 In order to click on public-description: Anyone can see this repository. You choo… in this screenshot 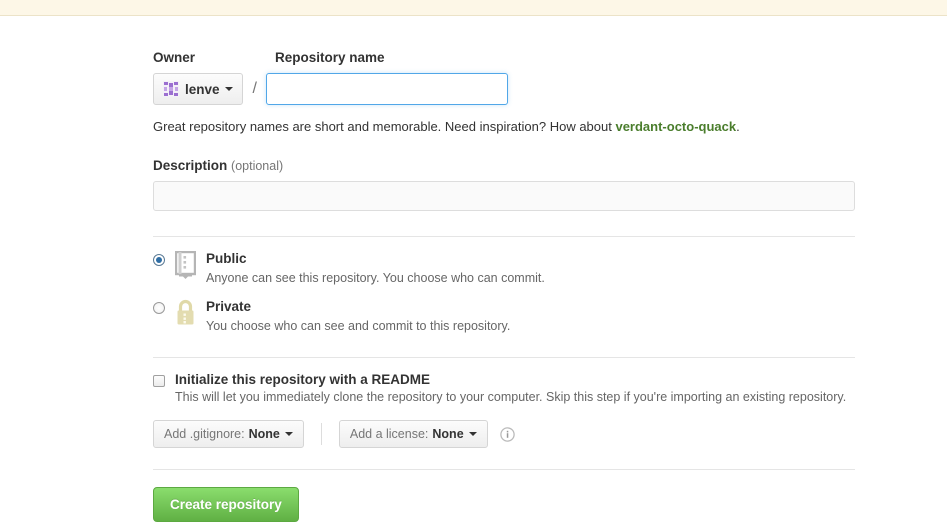, I will do `click(375, 278)`.